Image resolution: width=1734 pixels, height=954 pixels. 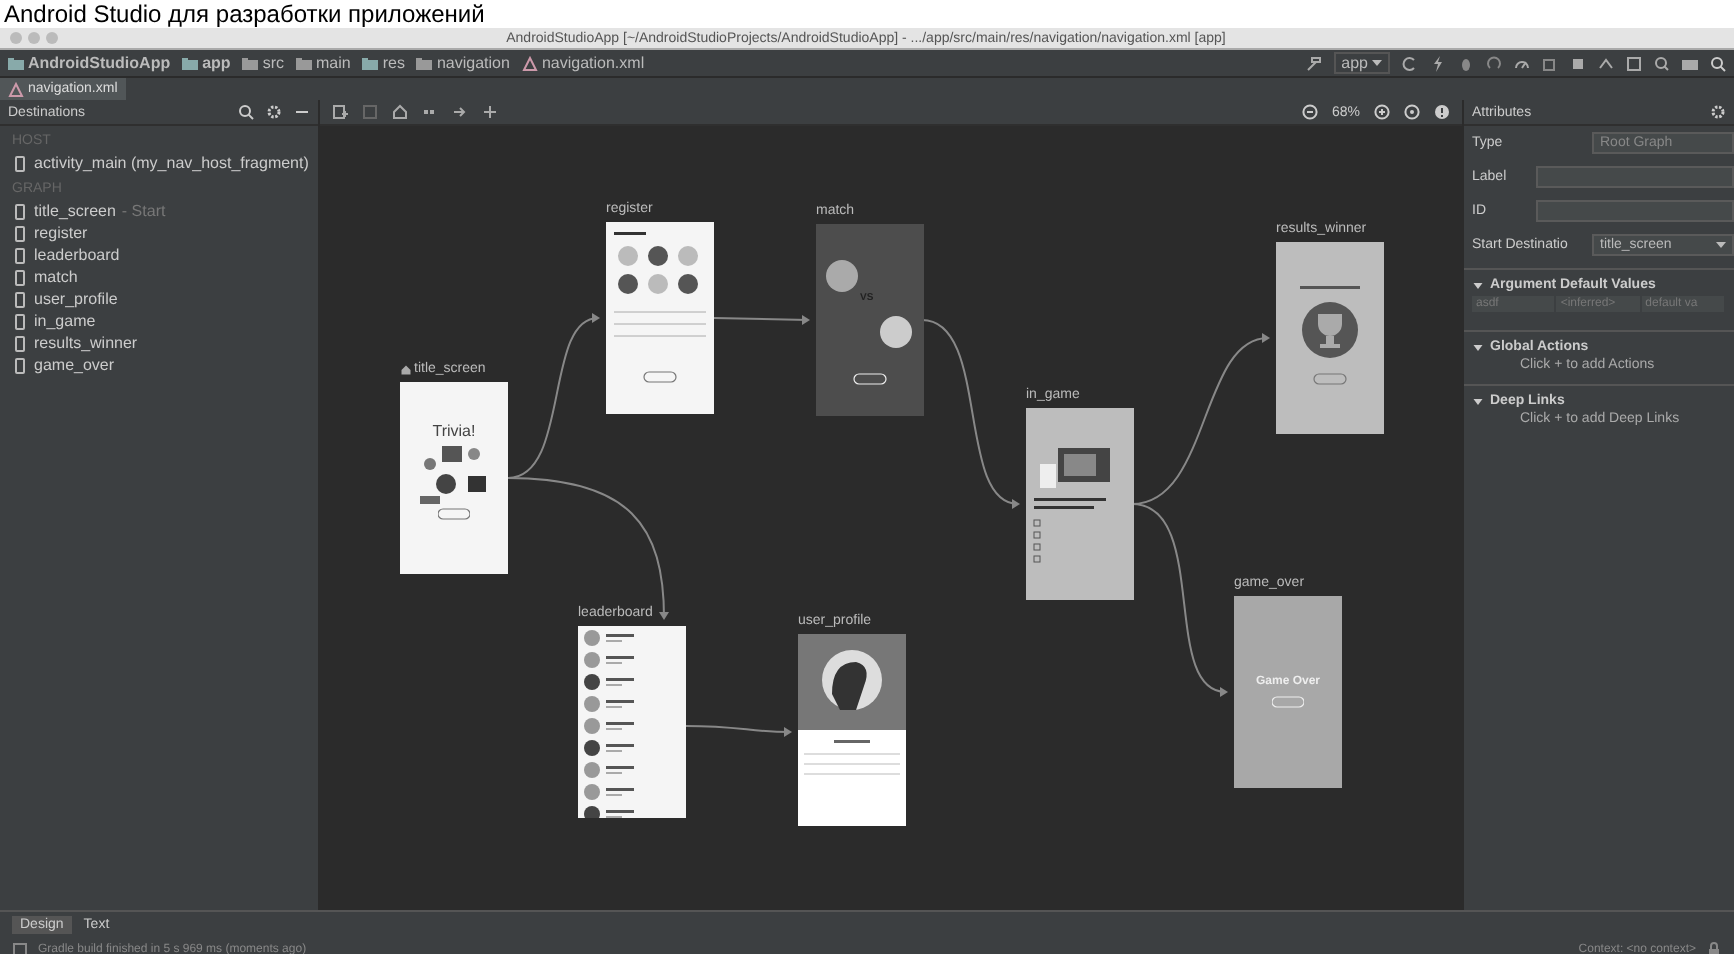 I want to click on restart-button-drawing, so click(x=1288, y=702).